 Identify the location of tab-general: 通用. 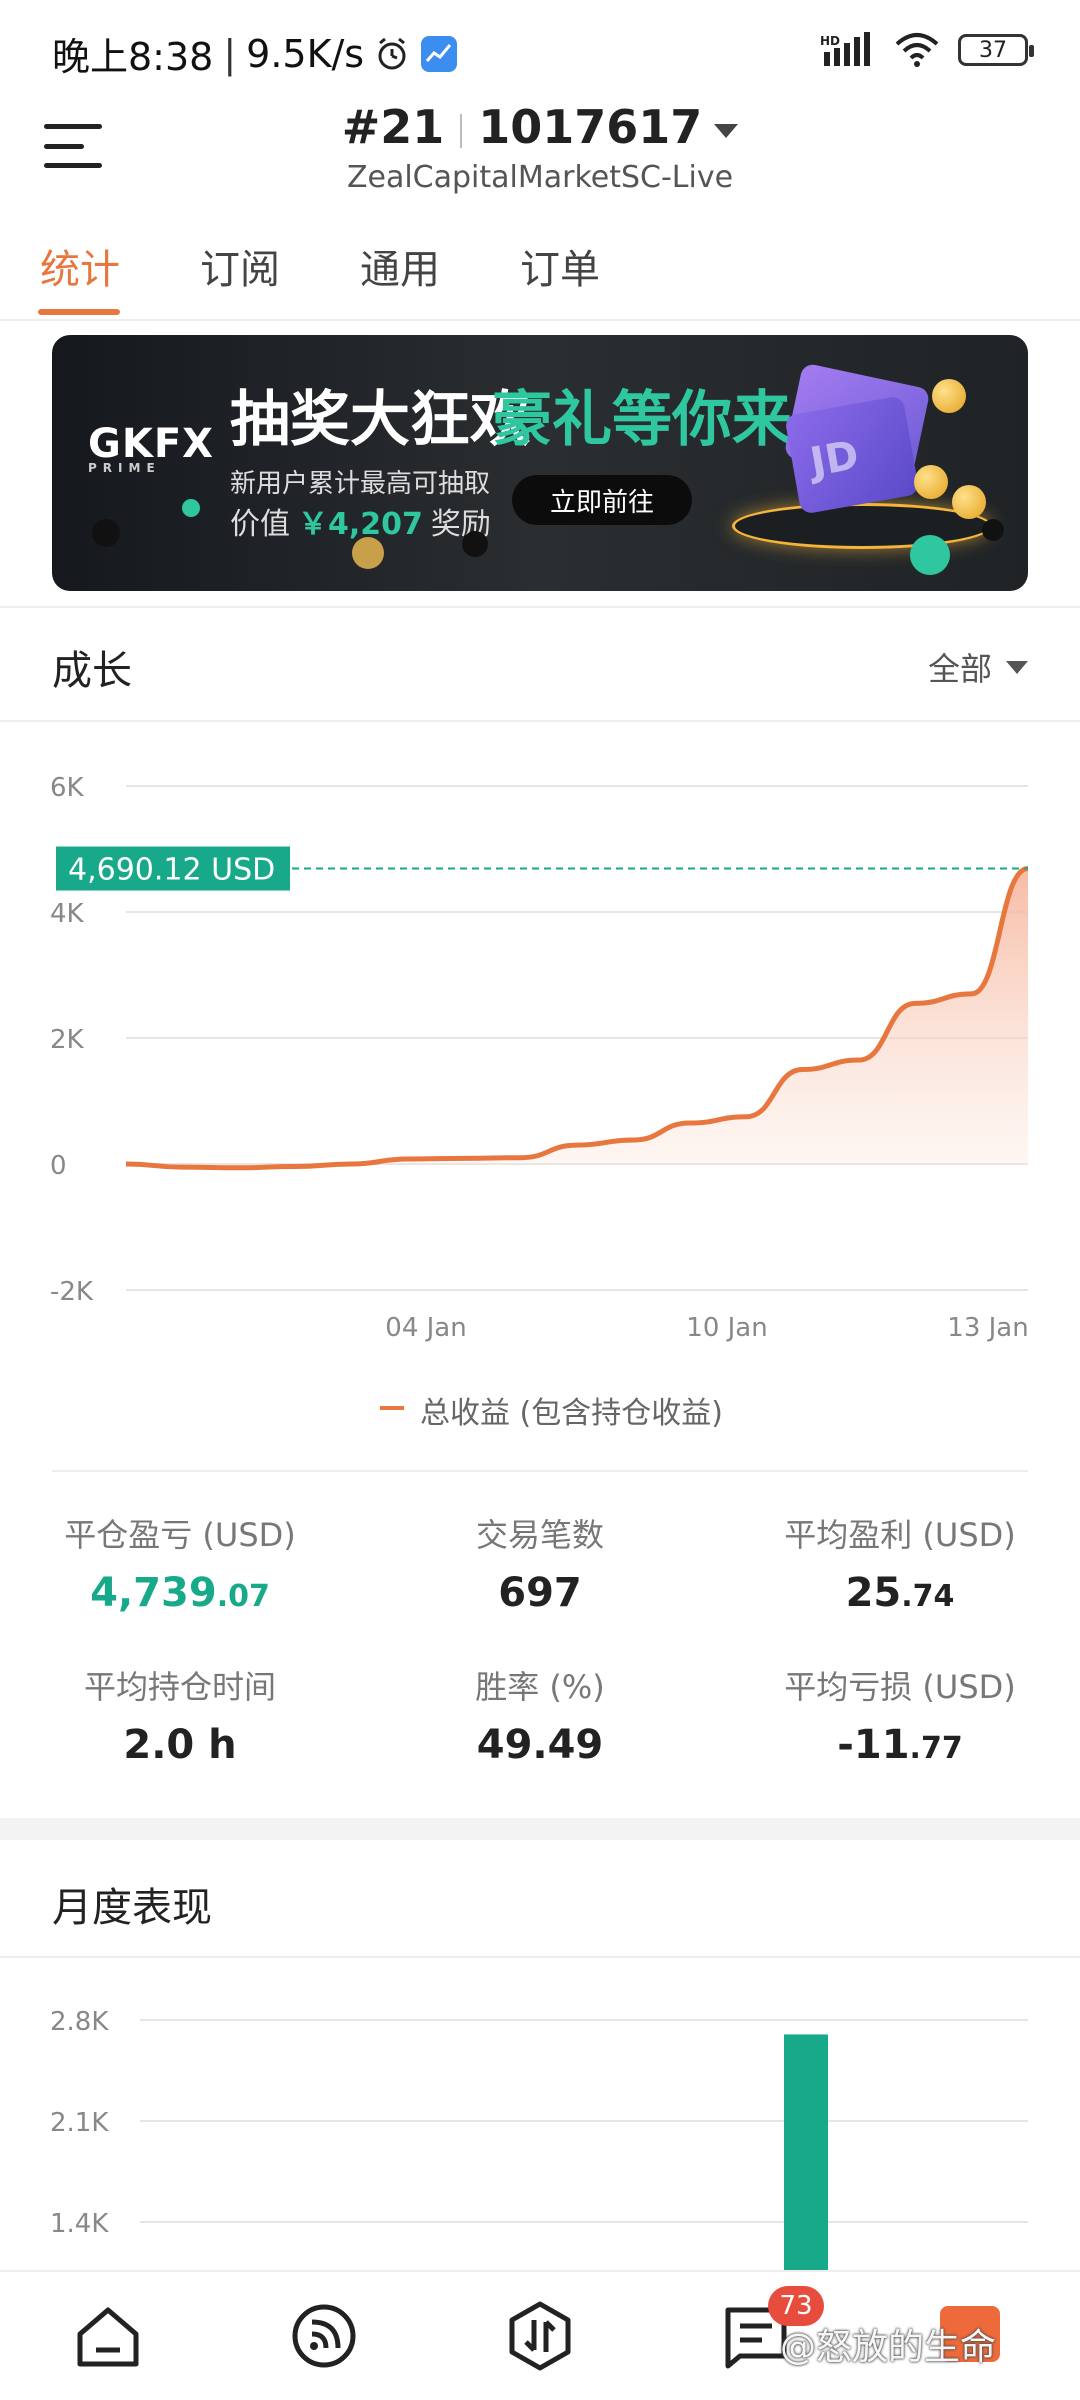
(400, 266).